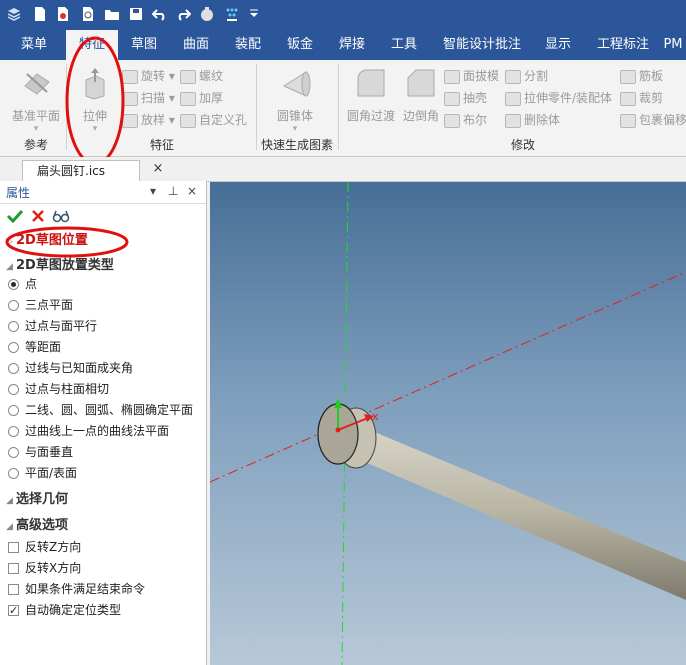 This screenshot has width=686, height=665. What do you see at coordinates (130, 98) in the screenshot?
I see `sweep-icon` at bounding box center [130, 98].